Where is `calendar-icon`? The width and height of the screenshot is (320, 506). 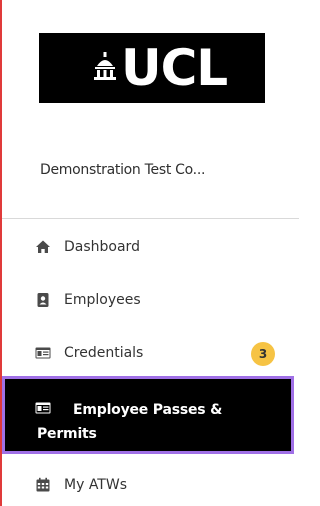
calendar-icon is located at coordinates (43, 485).